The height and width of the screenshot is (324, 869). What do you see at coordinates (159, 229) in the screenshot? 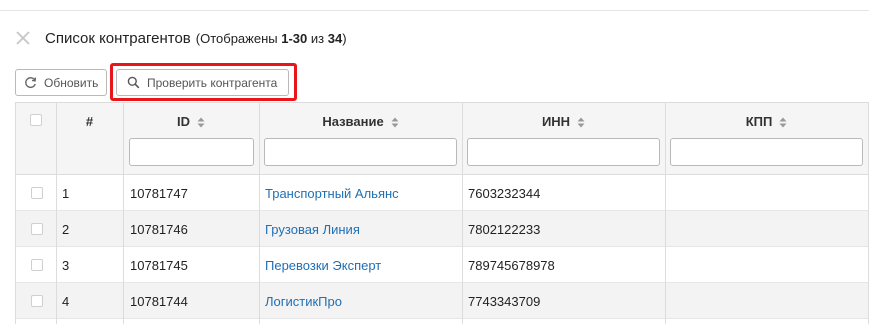
I see `row-id: 10781746` at bounding box center [159, 229].